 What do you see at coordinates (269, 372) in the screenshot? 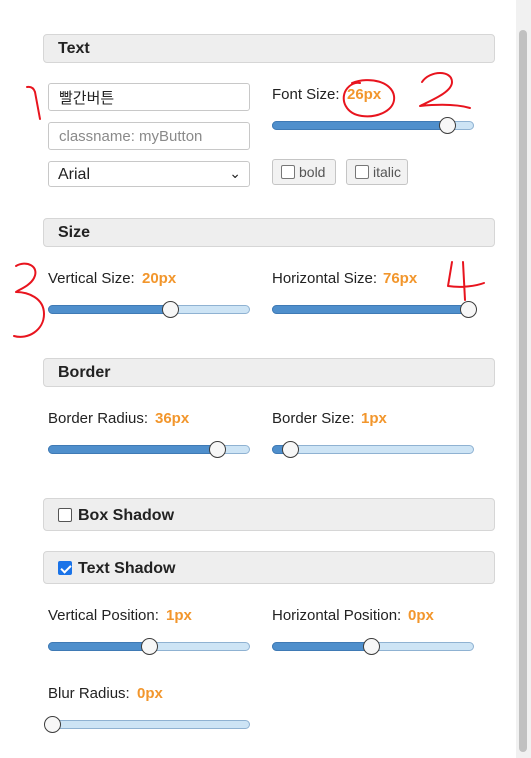
I see `border-section-header: Border` at bounding box center [269, 372].